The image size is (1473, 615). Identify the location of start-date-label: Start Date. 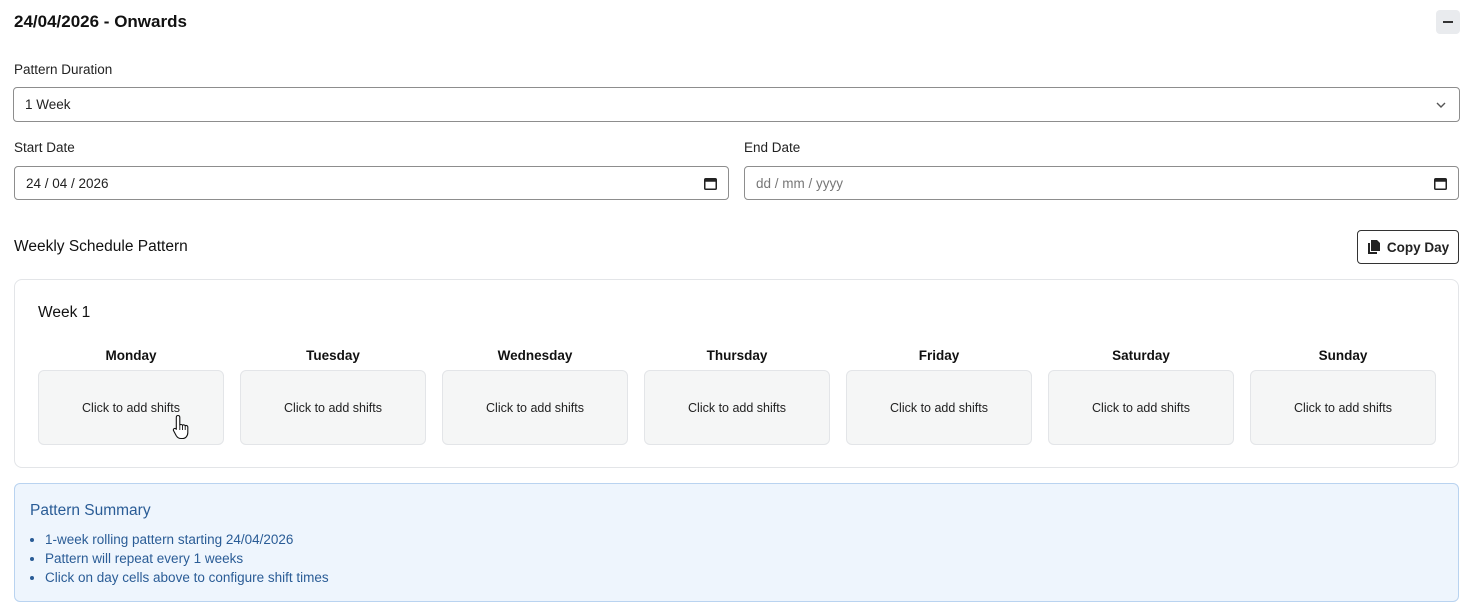
(44, 147).